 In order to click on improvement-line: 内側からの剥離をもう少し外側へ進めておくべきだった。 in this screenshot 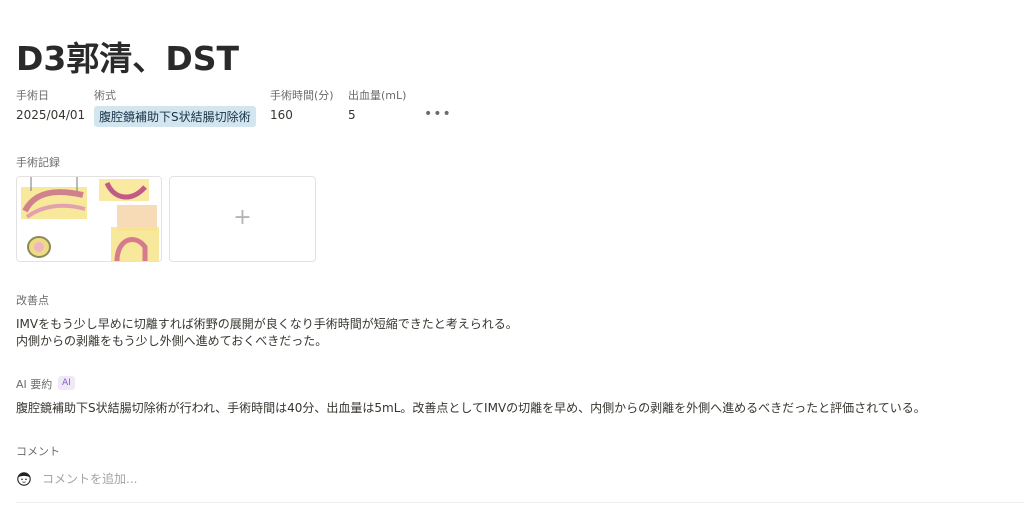, I will do `click(171, 341)`.